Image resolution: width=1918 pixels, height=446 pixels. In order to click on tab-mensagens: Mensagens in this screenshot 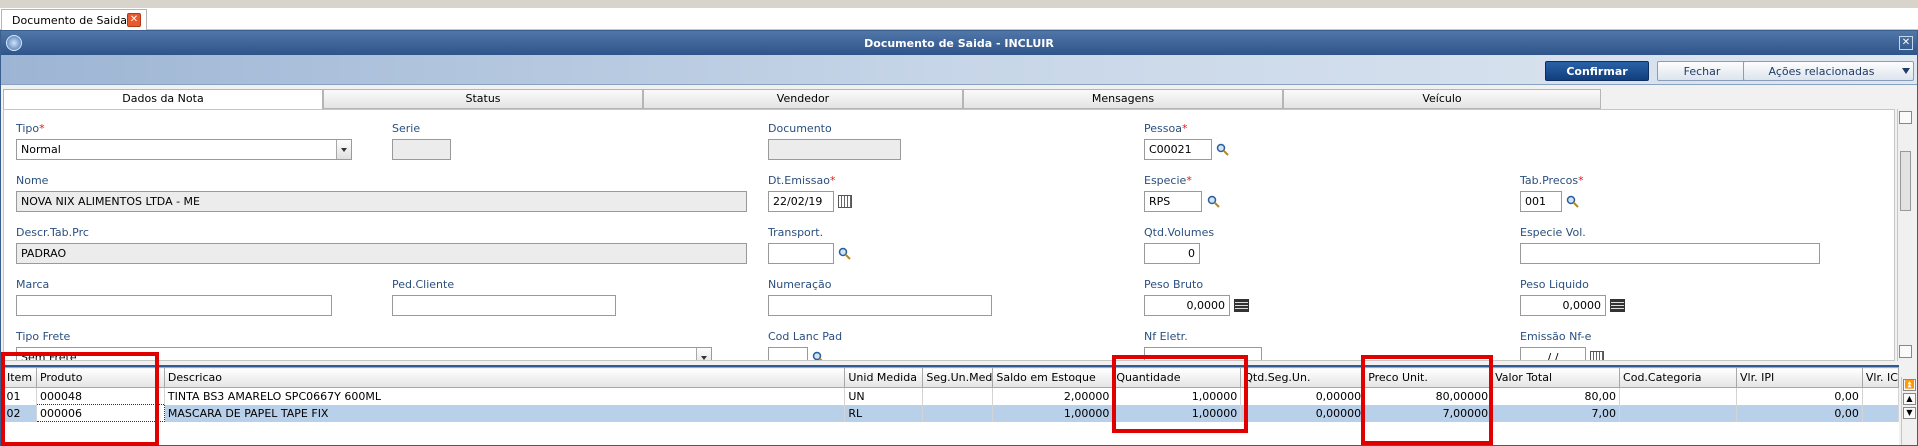, I will do `click(1123, 99)`.